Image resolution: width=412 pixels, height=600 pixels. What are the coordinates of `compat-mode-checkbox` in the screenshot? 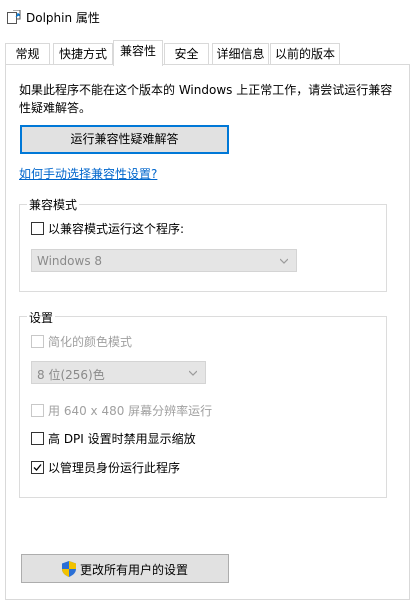 It's located at (37, 228).